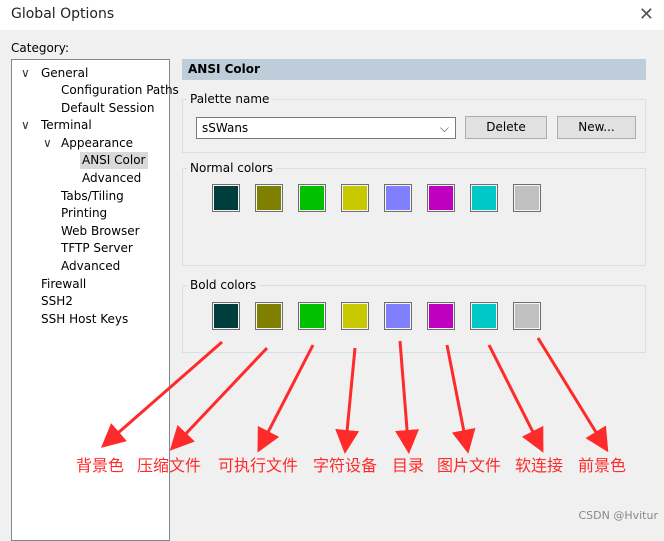 Image resolution: width=664 pixels, height=541 pixels. What do you see at coordinates (100, 465) in the screenshot?
I see `annotation-background: 背景色` at bounding box center [100, 465].